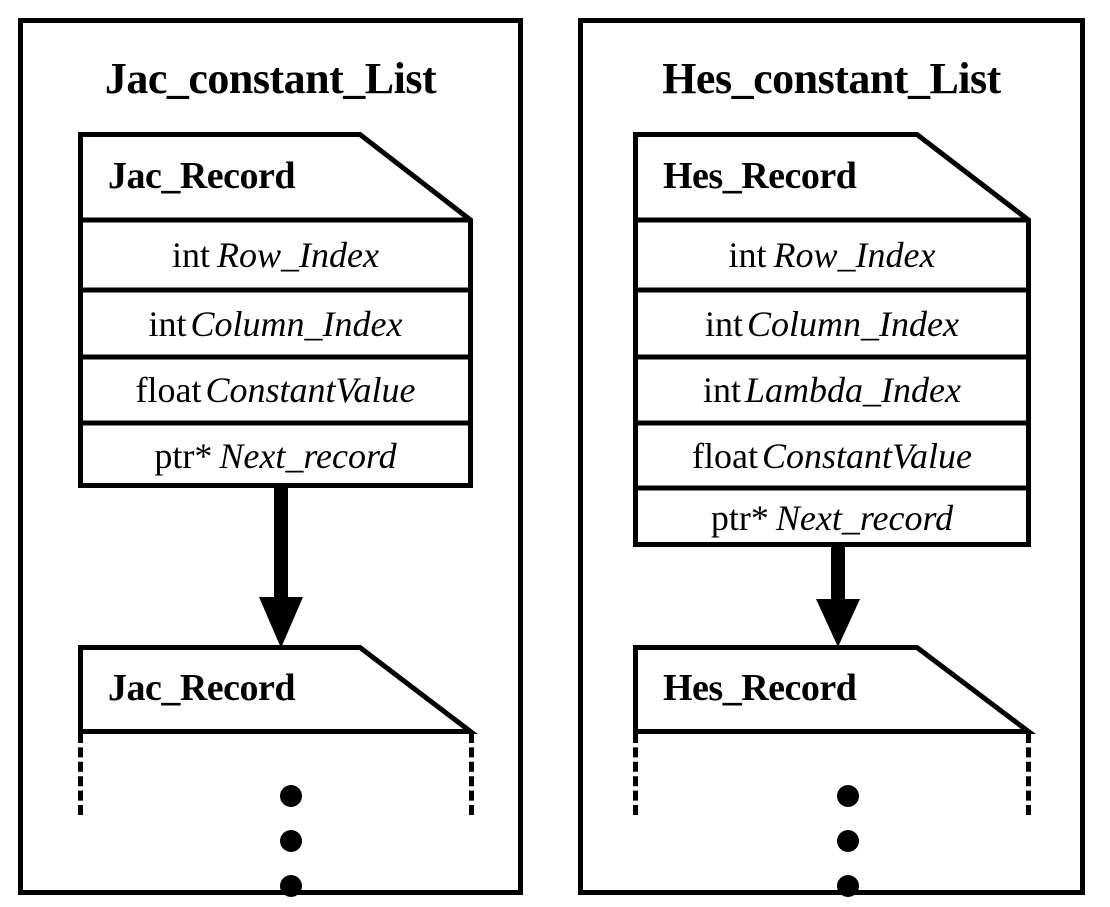  Describe the element at coordinates (838, 595) in the screenshot. I see `next-pointer-arrow-hes` at that location.